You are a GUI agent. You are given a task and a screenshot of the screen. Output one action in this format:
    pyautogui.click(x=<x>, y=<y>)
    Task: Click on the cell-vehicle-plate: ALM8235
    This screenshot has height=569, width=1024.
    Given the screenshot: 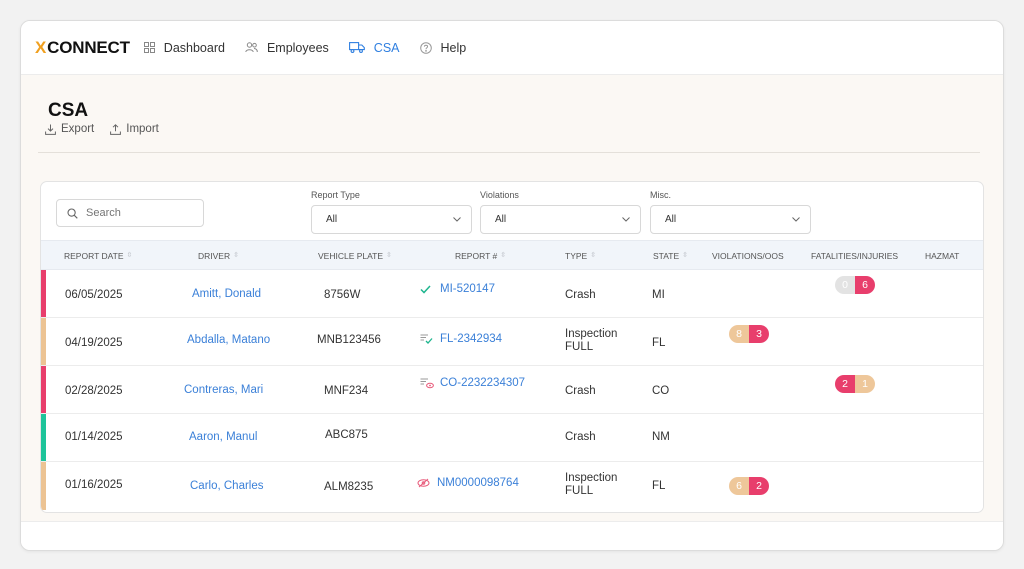 What is the action you would take?
    pyautogui.click(x=349, y=487)
    